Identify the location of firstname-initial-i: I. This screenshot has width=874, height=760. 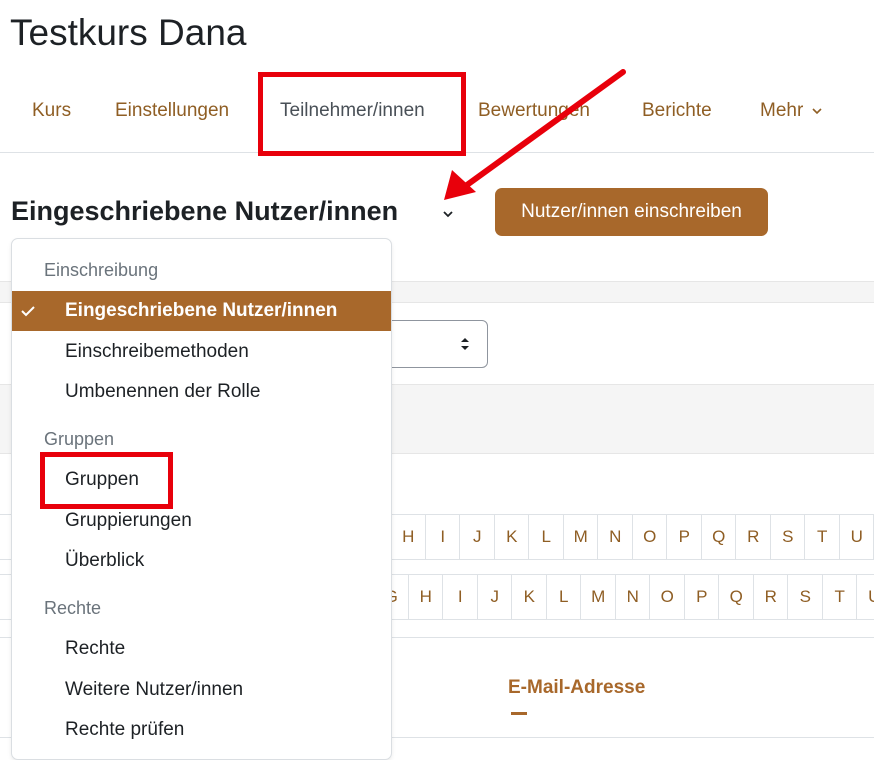
(443, 537).